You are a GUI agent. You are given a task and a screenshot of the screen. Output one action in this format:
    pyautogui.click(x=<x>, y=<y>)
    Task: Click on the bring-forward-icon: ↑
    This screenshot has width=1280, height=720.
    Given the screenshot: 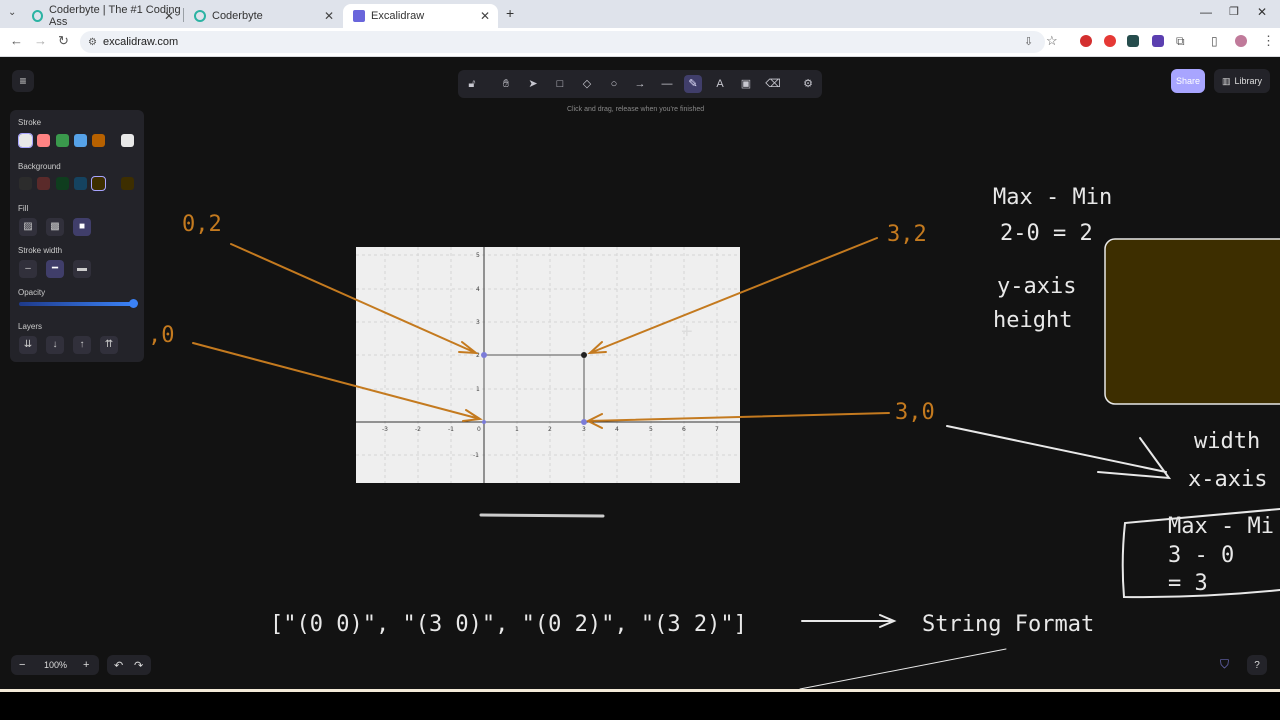 What is the action you would take?
    pyautogui.click(x=82, y=345)
    